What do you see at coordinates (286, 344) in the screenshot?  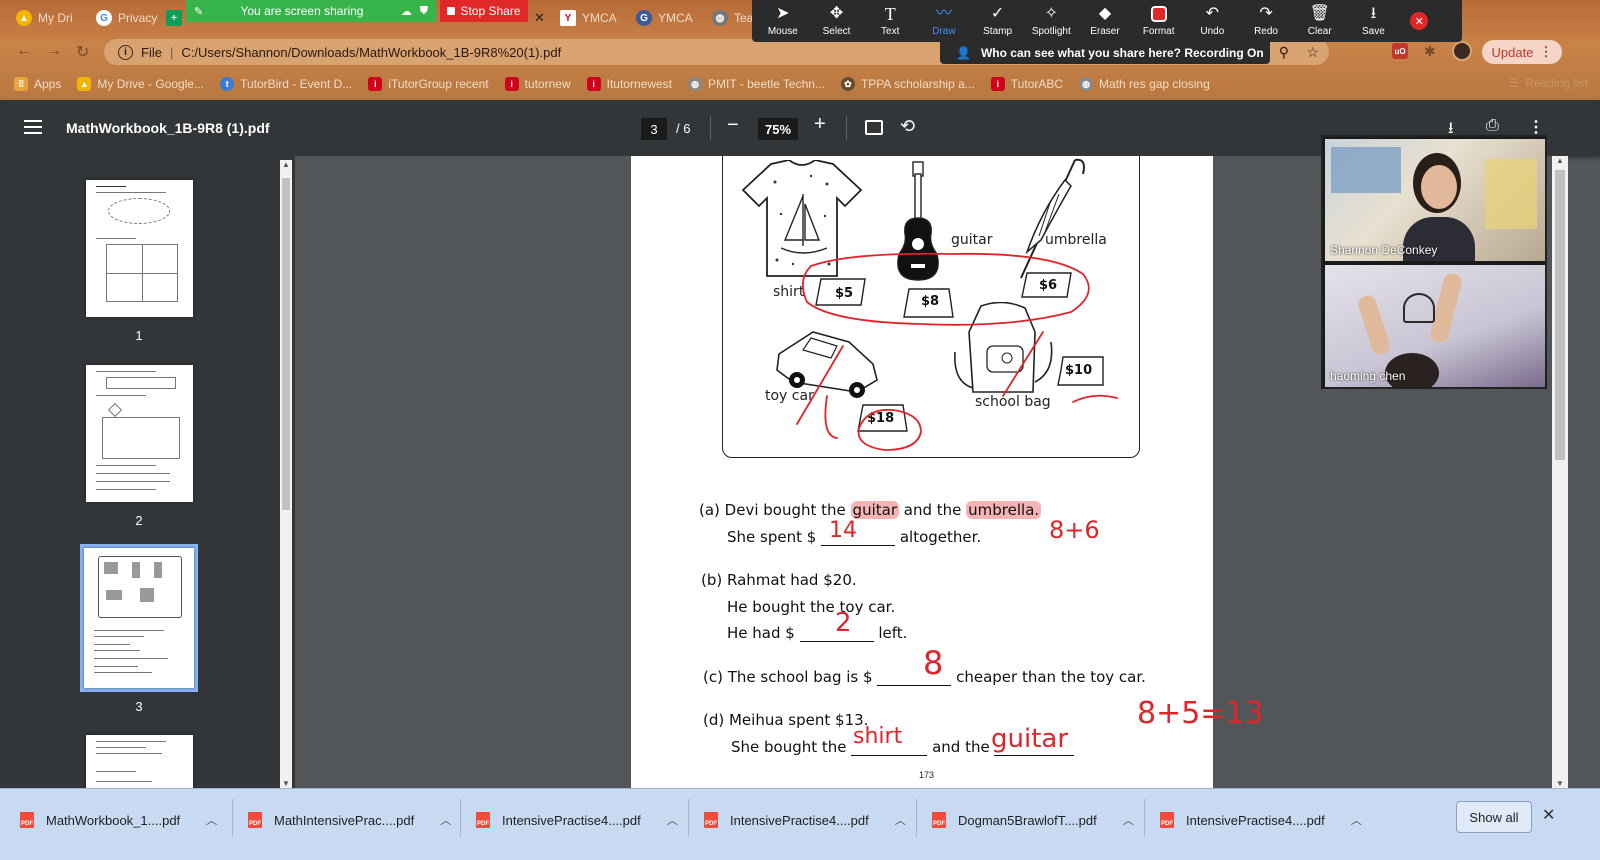 I see `sidebar-scroll-thumb` at bounding box center [286, 344].